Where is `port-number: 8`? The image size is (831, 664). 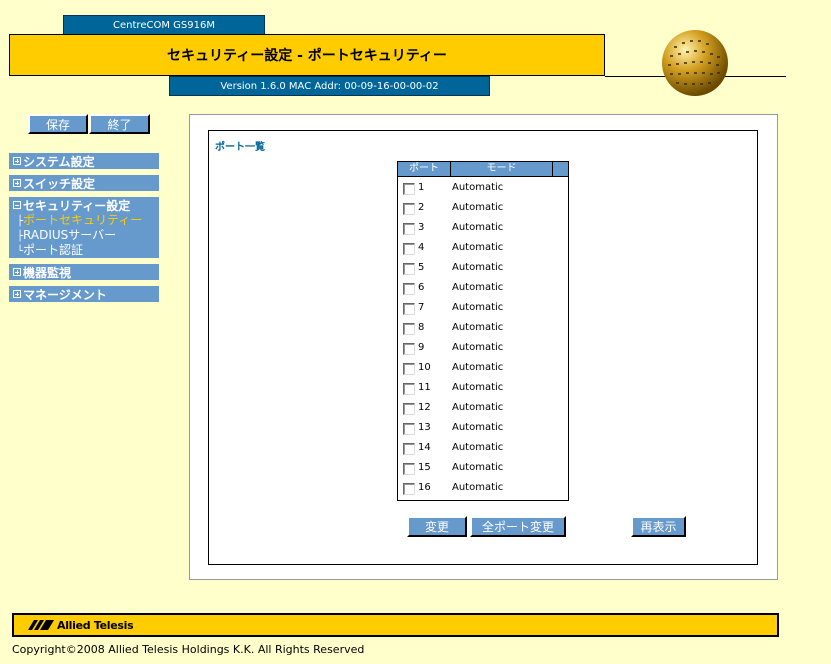
port-number: 8 is located at coordinates (421, 327).